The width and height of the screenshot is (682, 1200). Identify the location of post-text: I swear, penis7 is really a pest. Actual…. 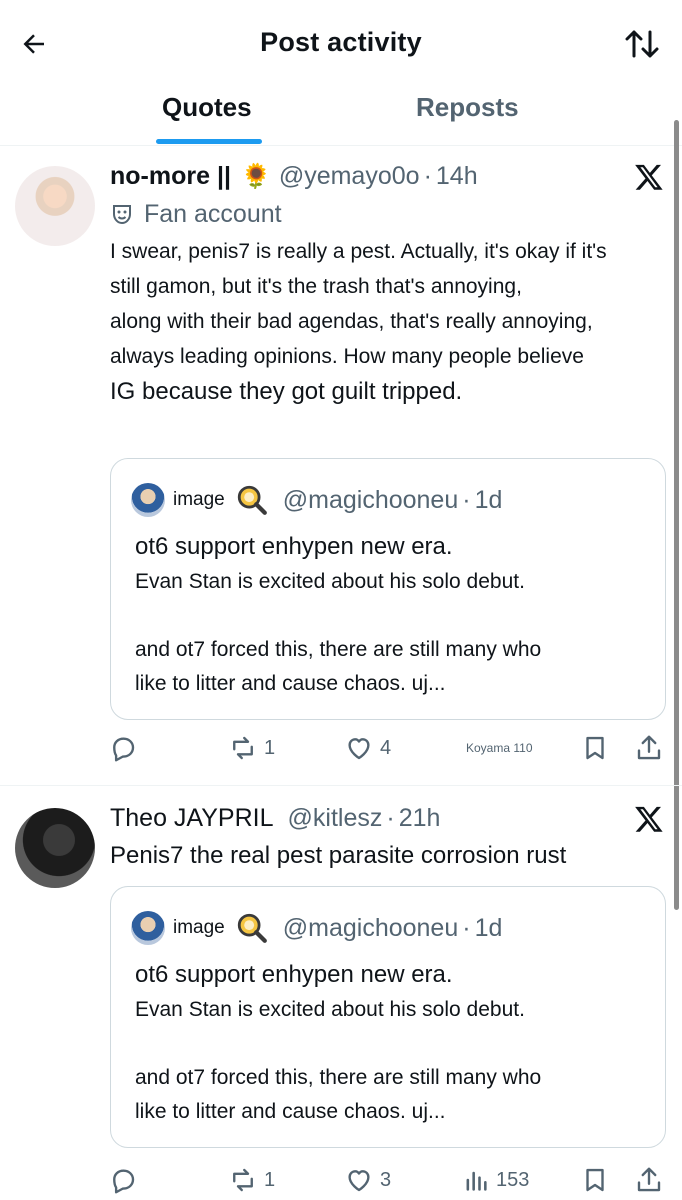
(358, 321).